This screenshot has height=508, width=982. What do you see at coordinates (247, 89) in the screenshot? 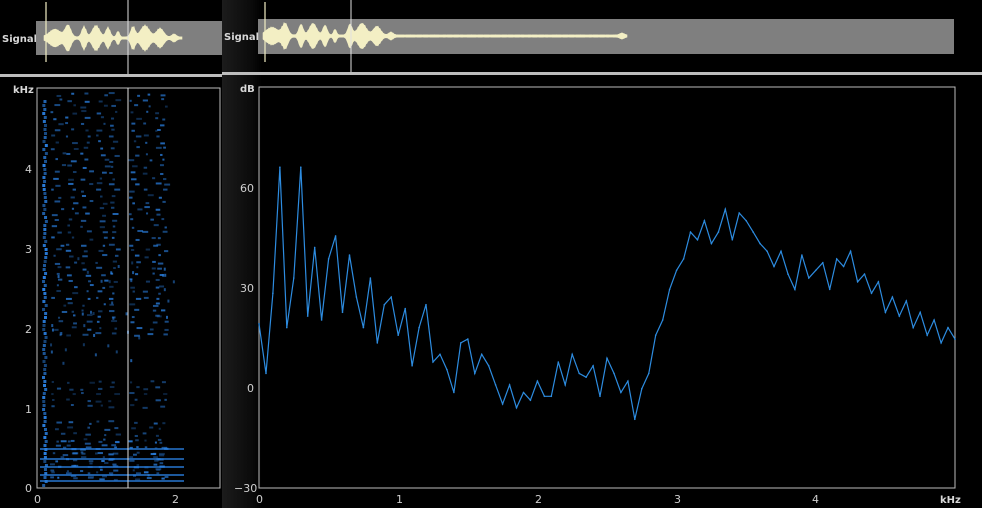
I see `spectrum-y-unit: dB` at bounding box center [247, 89].